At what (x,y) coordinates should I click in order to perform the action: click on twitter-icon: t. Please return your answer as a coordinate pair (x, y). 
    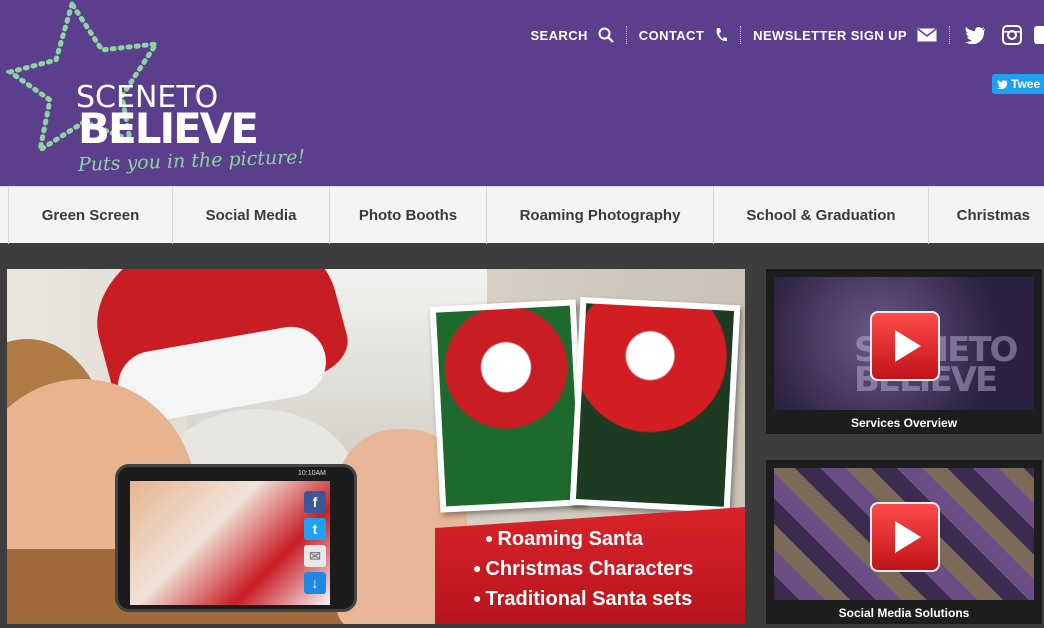
    Looking at the image, I should click on (315, 529).